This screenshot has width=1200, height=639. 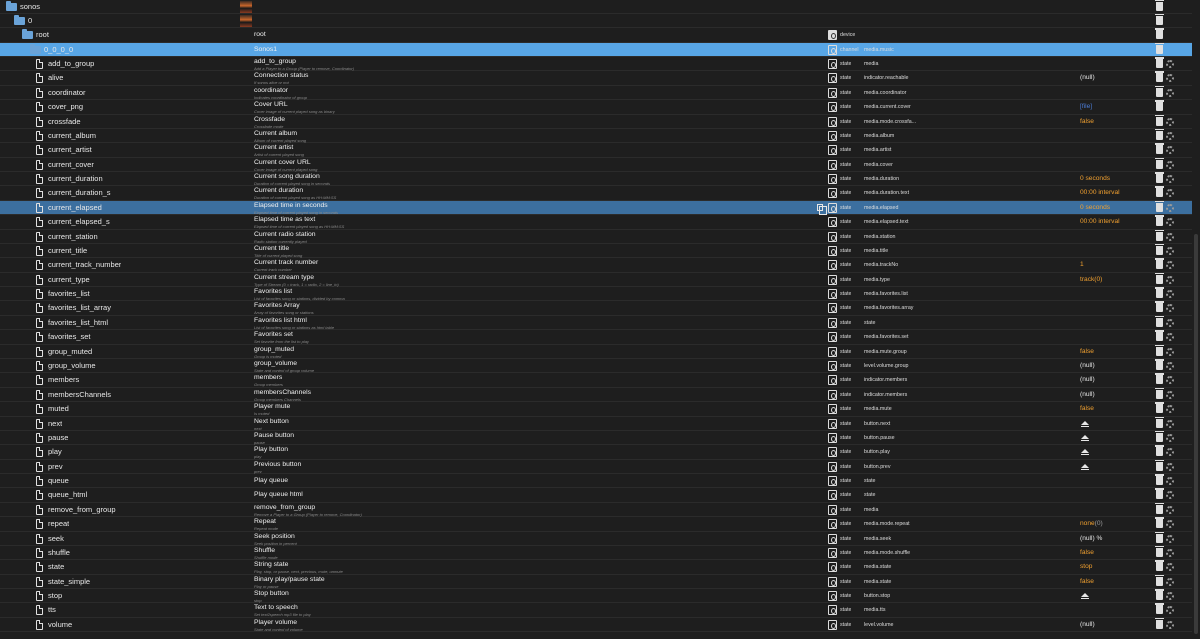 What do you see at coordinates (58, 50) in the screenshot?
I see `object-id: 0_0_0_0` at bounding box center [58, 50].